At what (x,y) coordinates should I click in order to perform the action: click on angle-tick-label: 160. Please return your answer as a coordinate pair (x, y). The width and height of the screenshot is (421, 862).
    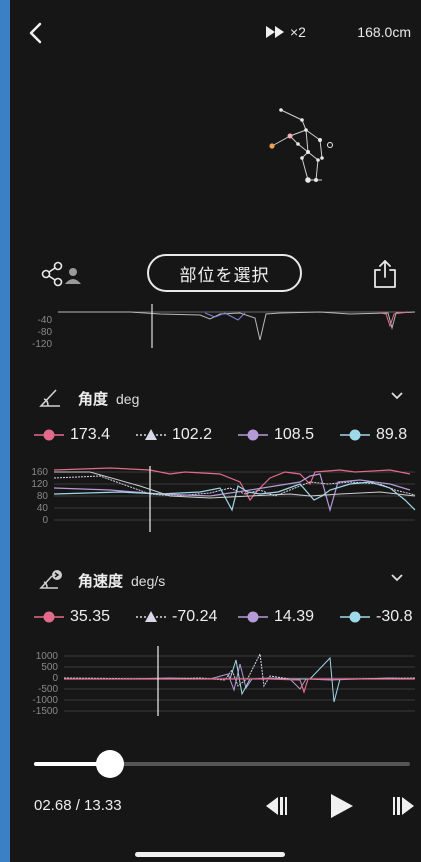
    Looking at the image, I should click on (39, 472).